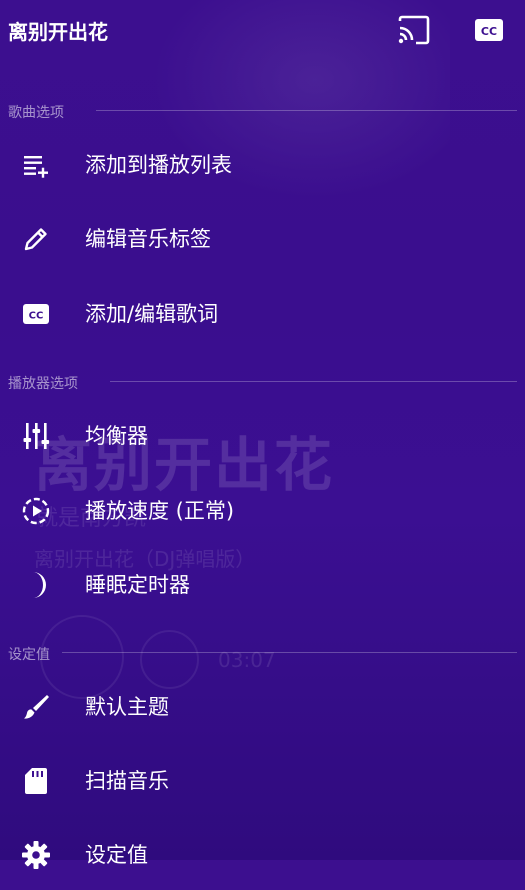  I want to click on menu-item-label: 均衡器, so click(116, 436).